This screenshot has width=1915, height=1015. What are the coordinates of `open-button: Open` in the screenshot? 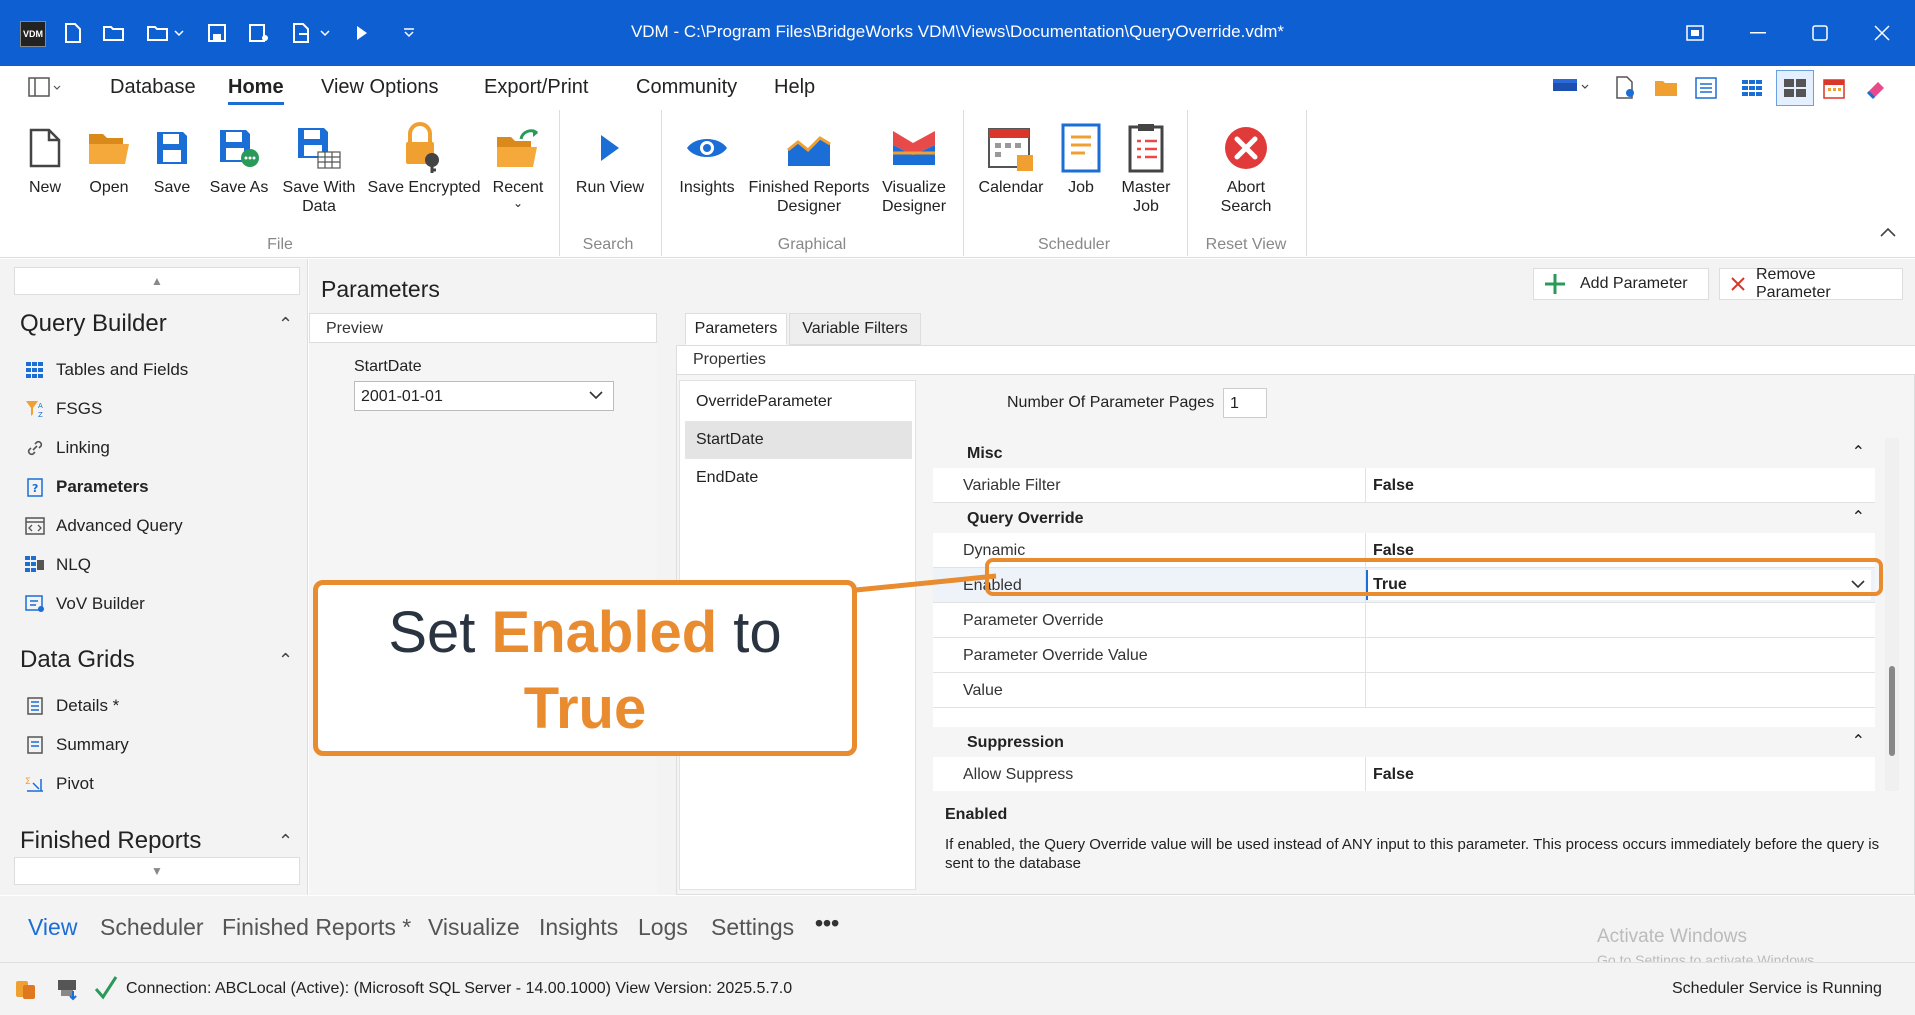 It's located at (109, 157).